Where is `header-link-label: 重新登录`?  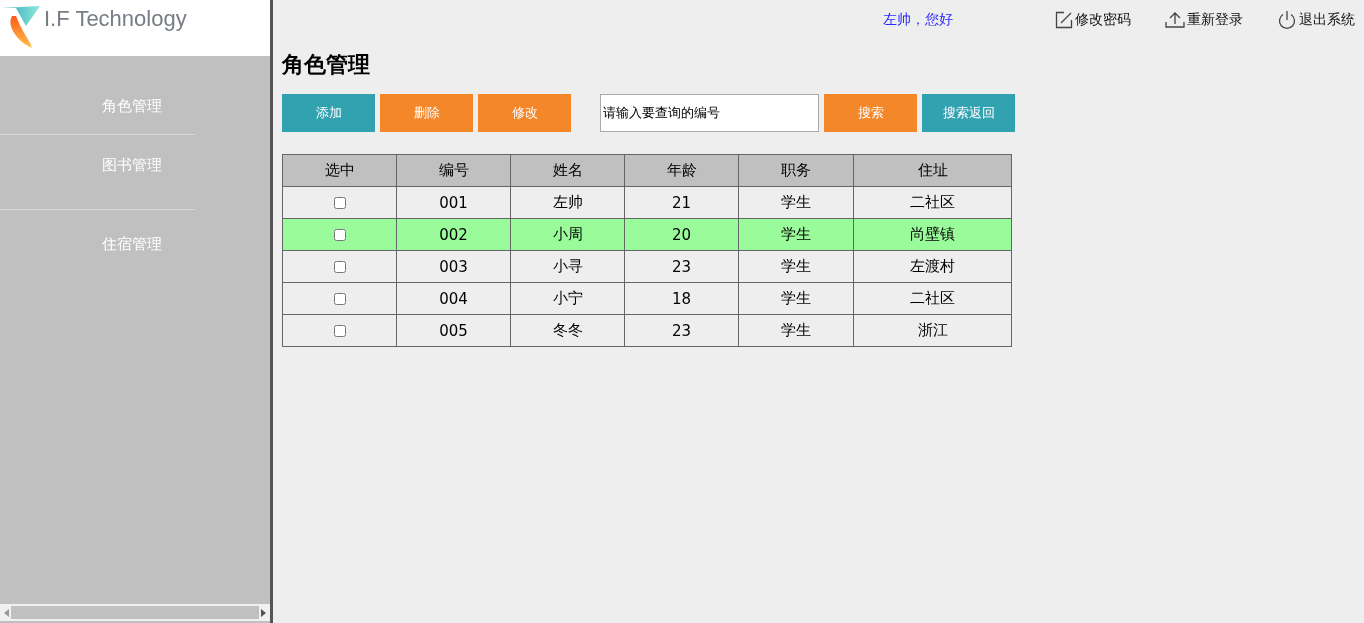 header-link-label: 重新登录 is located at coordinates (1215, 20).